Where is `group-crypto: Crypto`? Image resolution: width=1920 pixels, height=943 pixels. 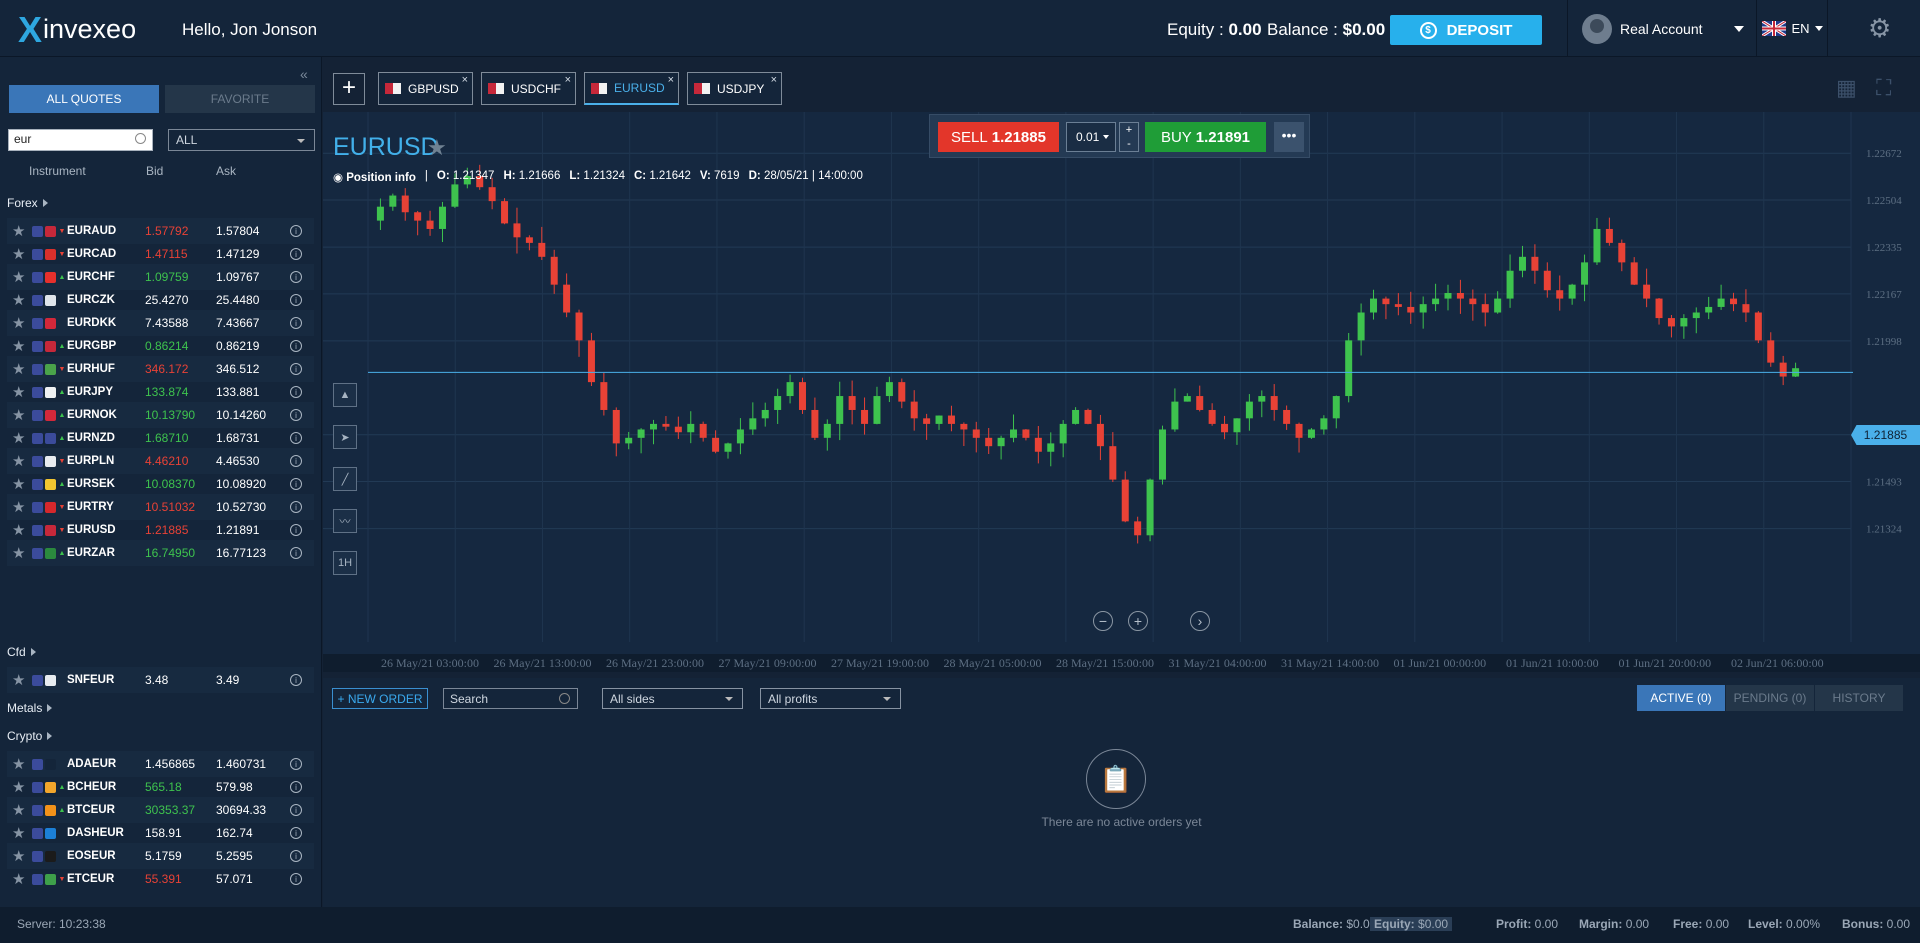
group-crypto: Crypto is located at coordinates (29, 736).